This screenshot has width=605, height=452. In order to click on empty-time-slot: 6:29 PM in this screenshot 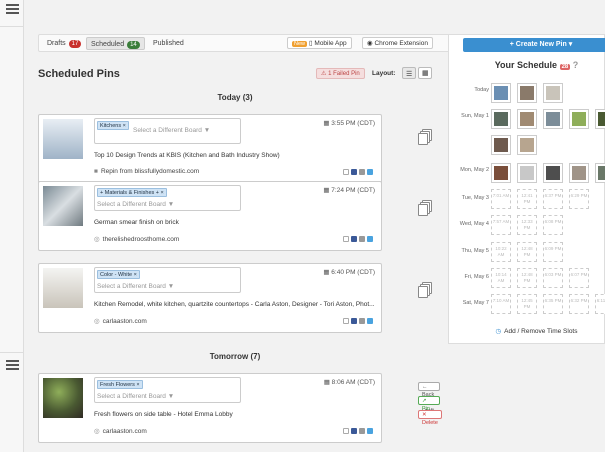, I will do `click(579, 199)`.